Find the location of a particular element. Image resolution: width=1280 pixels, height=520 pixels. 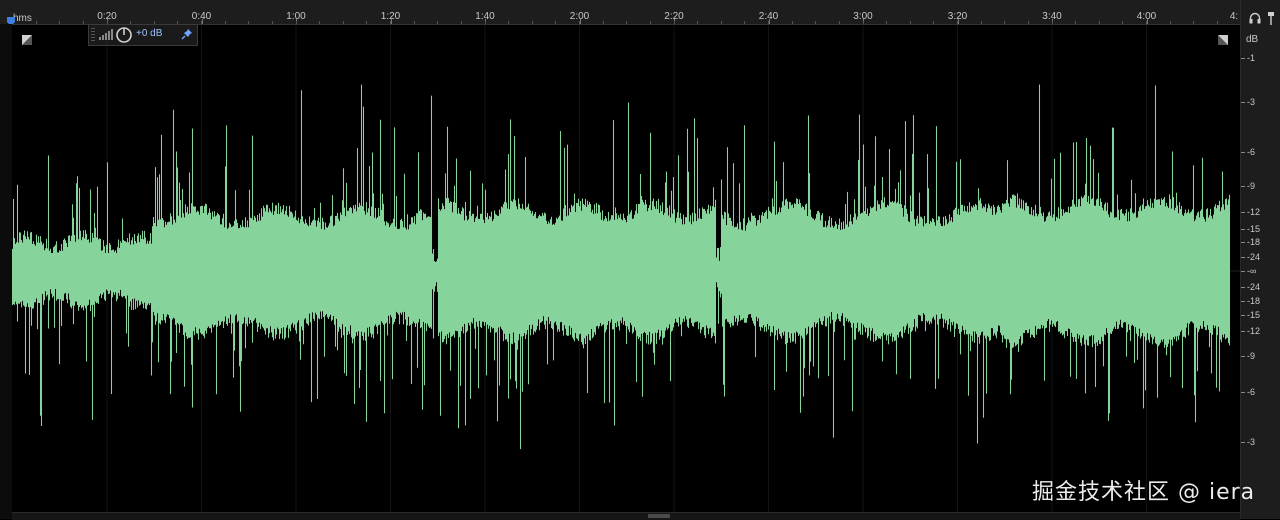

zoom-in-corner-icon is located at coordinates (1223, 40).